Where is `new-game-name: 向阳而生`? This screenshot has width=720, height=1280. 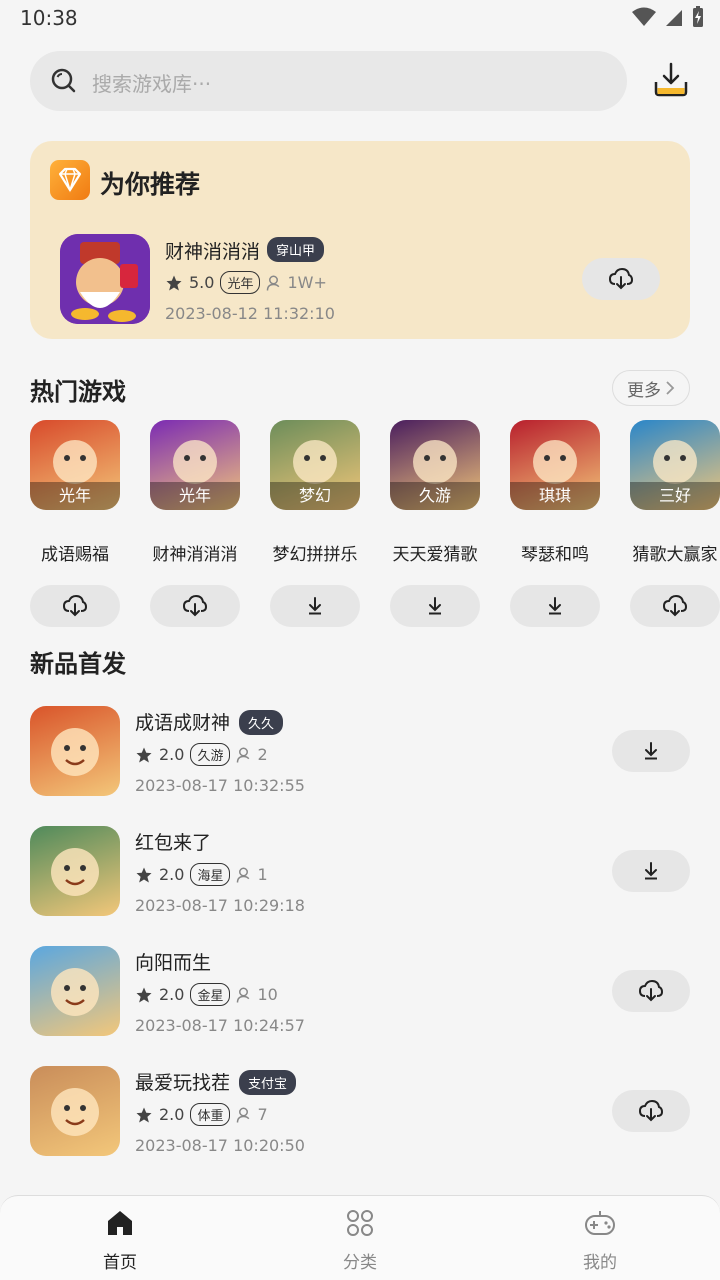
new-game-name: 向阳而生 is located at coordinates (173, 961).